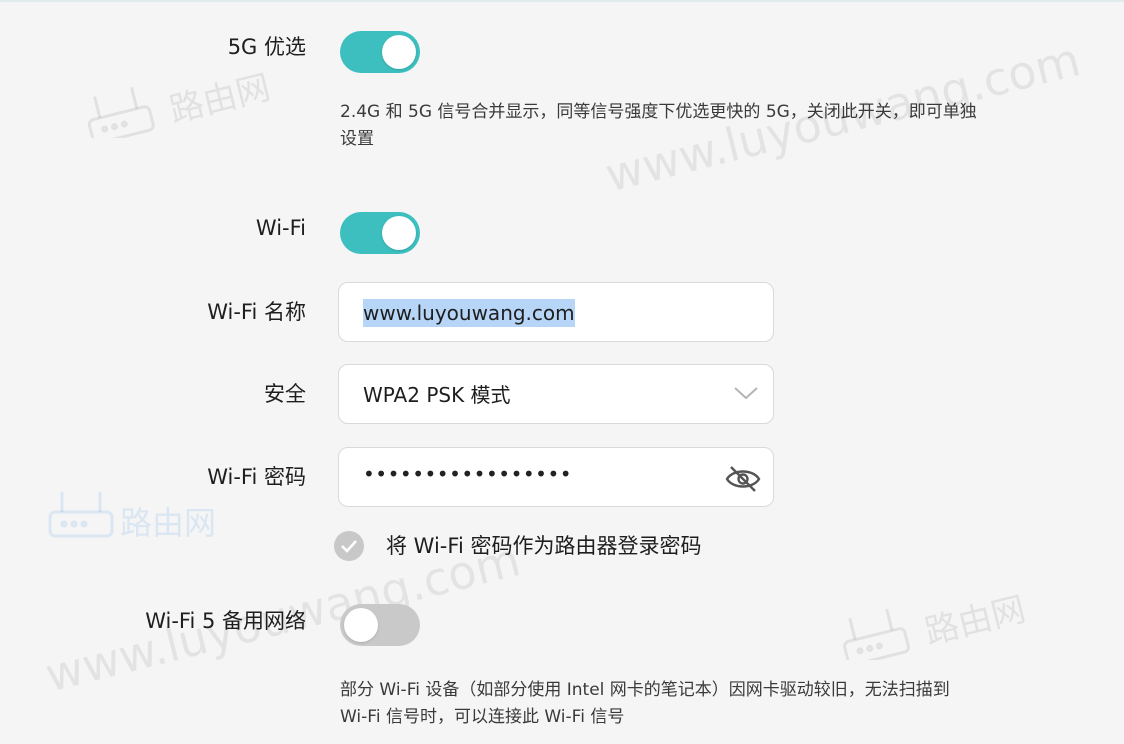  Describe the element at coordinates (380, 233) in the screenshot. I see `wifi-toggle` at that location.